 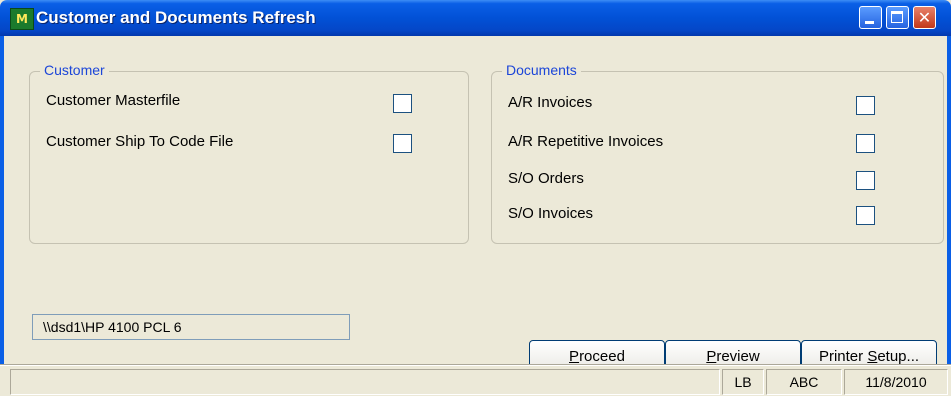 What do you see at coordinates (140, 141) in the screenshot?
I see `customer-ship-to-label: Customer Ship To Code File` at bounding box center [140, 141].